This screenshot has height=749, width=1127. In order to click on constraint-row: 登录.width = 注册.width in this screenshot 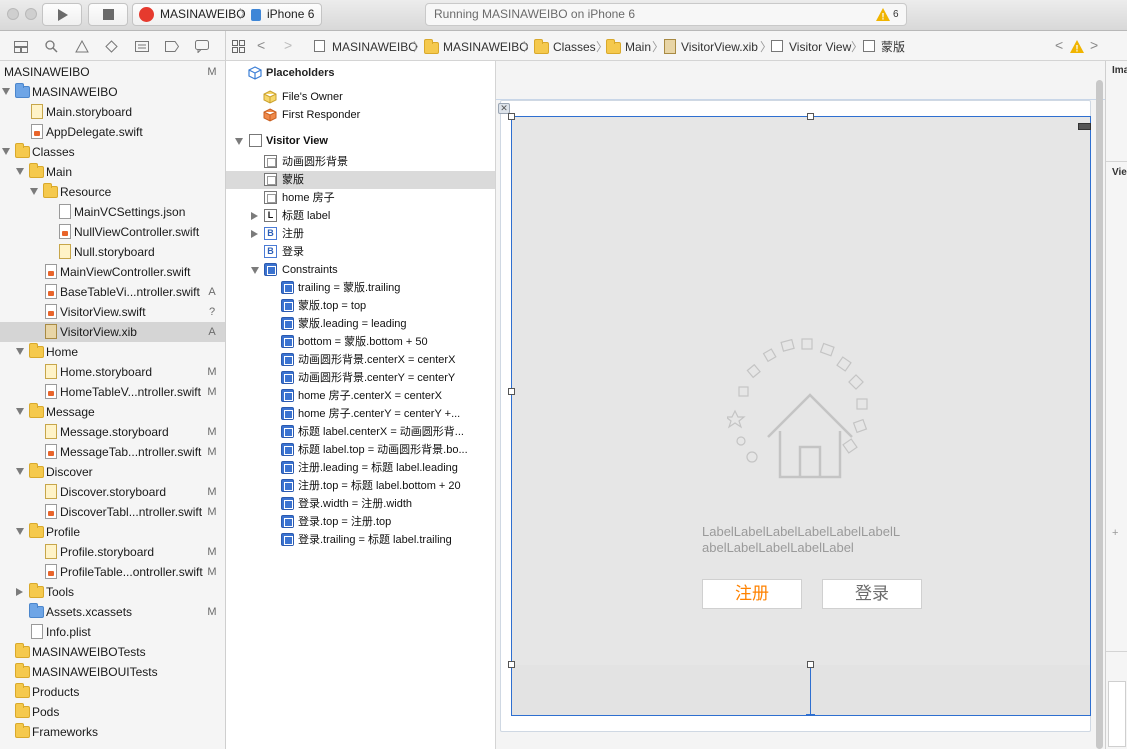, I will do `click(360, 504)`.